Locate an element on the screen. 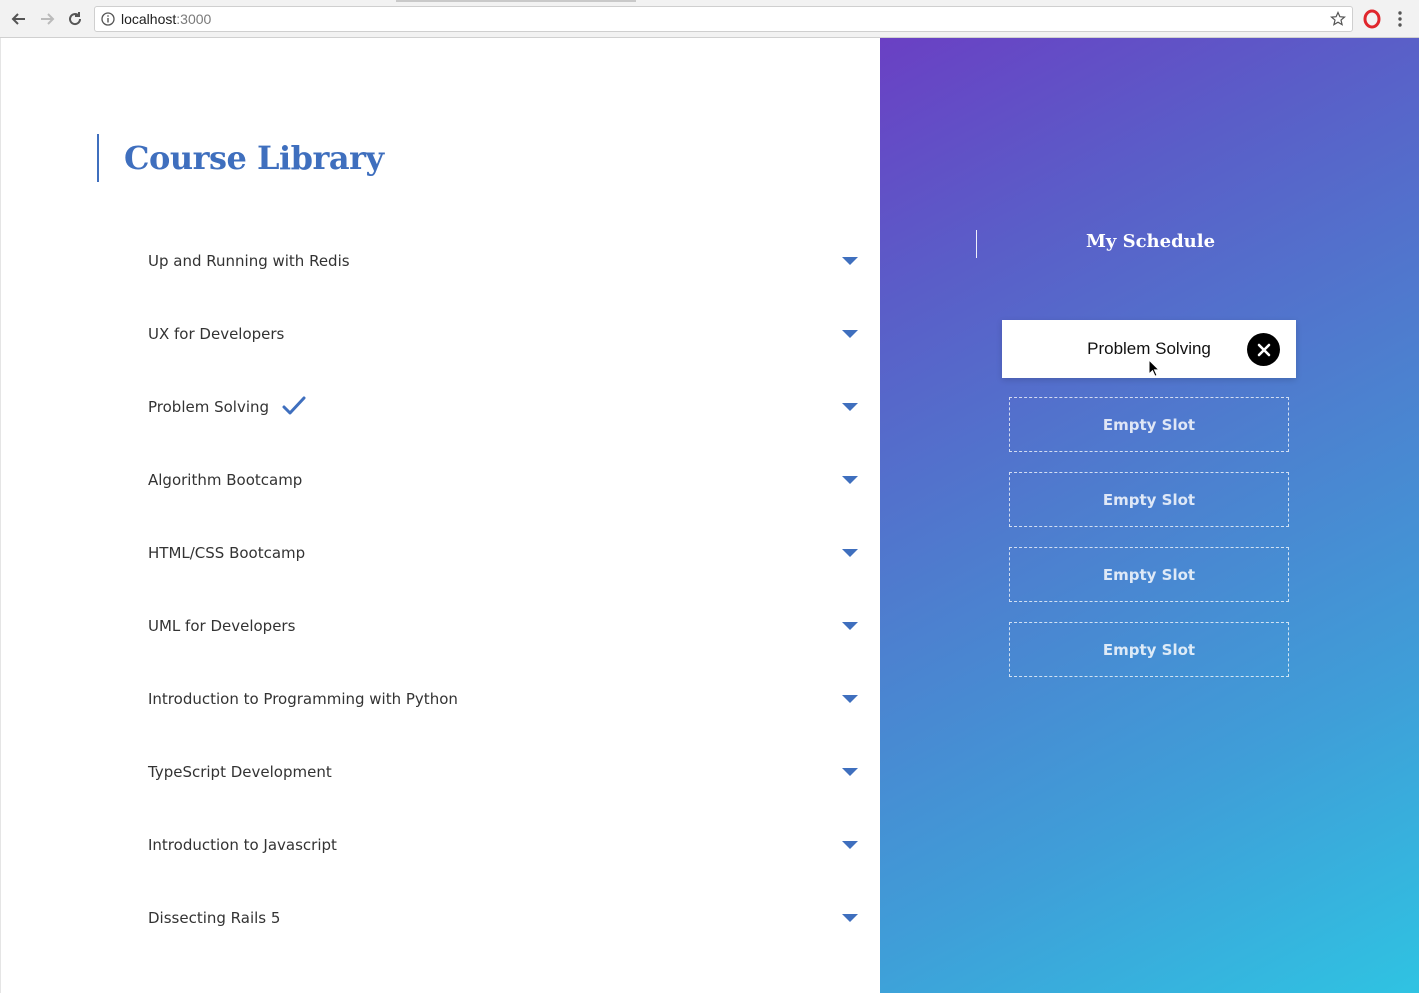  course-name: UX for Developers is located at coordinates (216, 334).